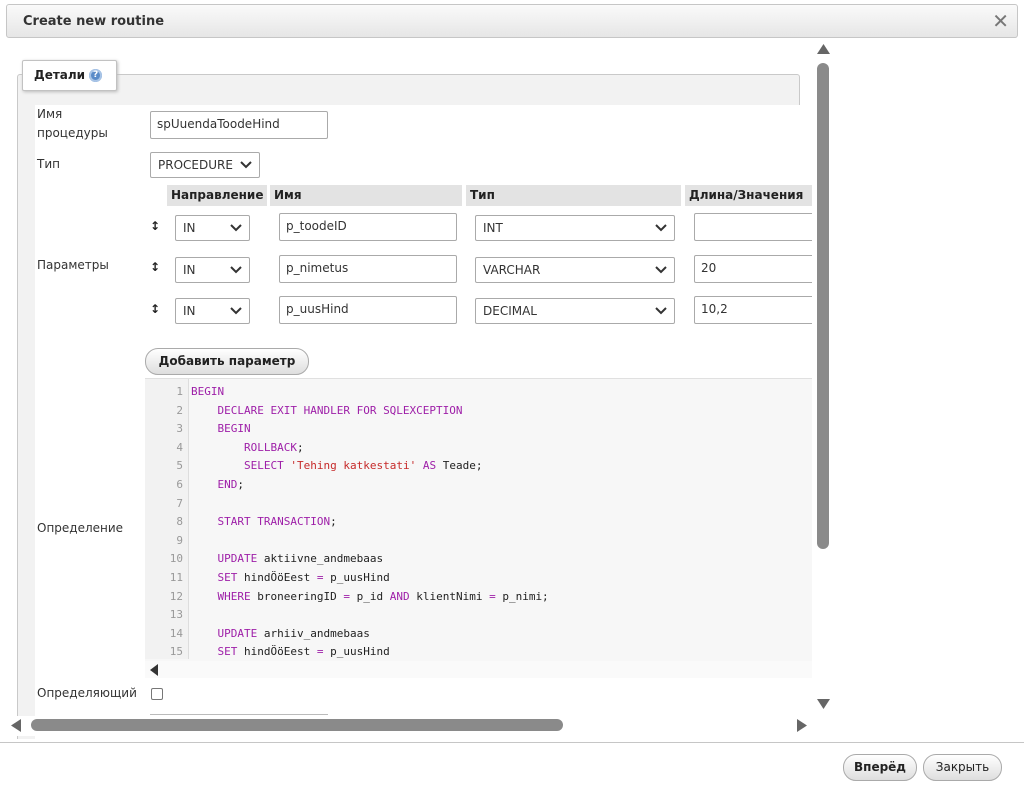  What do you see at coordinates (475, 392) in the screenshot?
I see `code-line: 1 BEGIN` at bounding box center [475, 392].